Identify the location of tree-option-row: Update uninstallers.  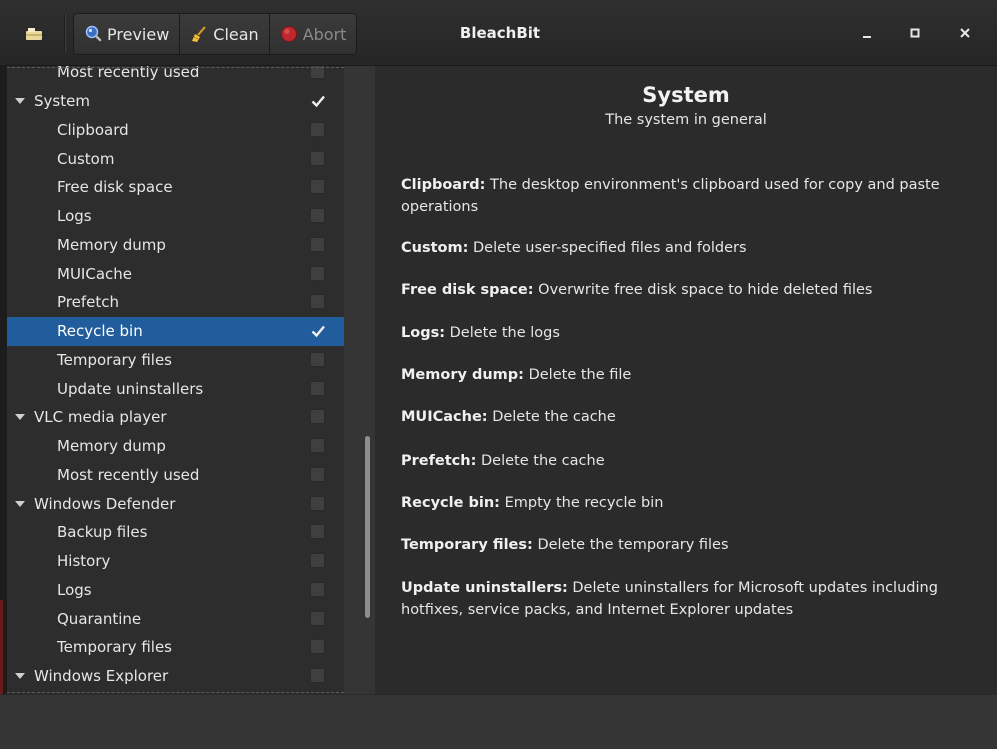
(175, 388).